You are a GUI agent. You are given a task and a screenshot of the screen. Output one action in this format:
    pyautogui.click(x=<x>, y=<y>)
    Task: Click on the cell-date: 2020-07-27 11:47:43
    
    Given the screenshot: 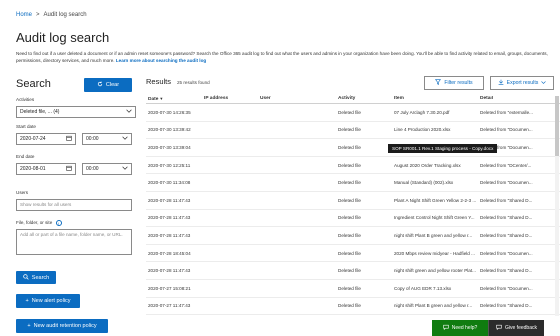 What is the action you would take?
    pyautogui.click(x=169, y=306)
    